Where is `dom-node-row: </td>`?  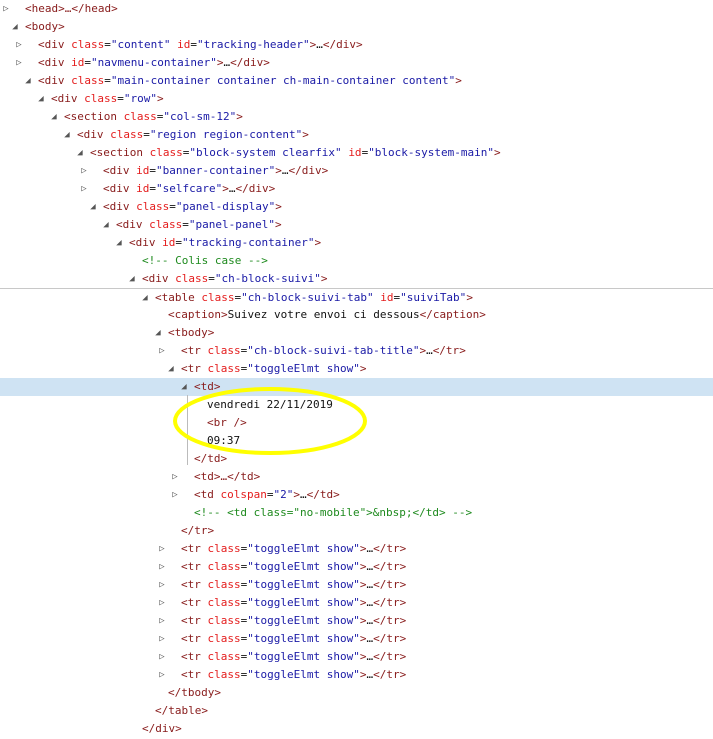
dom-node-row: </td> is located at coordinates (356, 459).